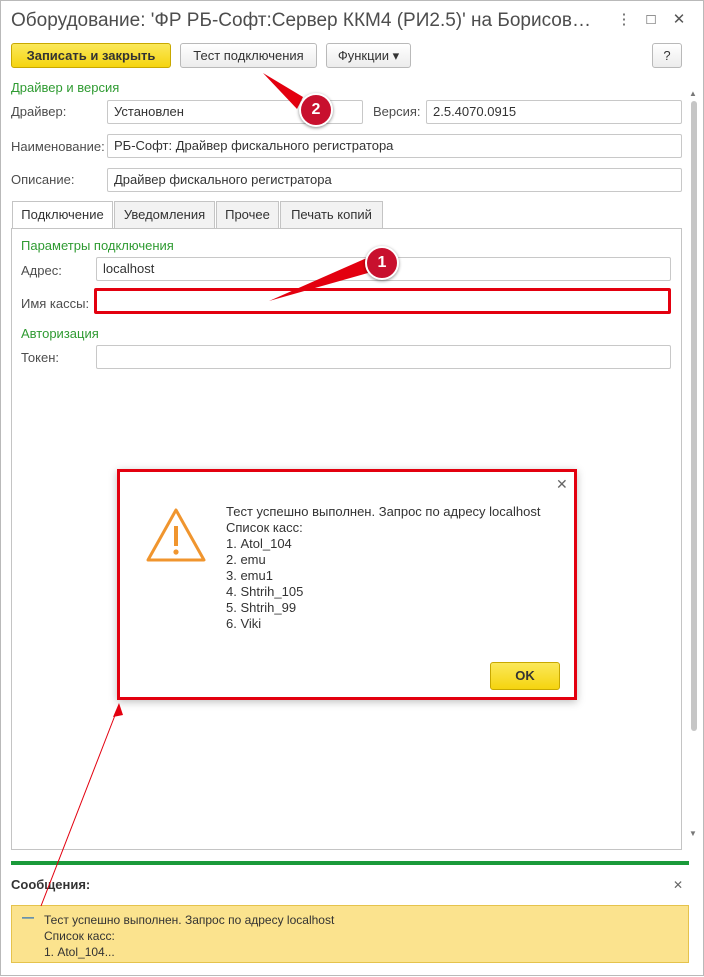 The image size is (704, 977). I want to click on arrow-to-test-button, so click(283, 91).